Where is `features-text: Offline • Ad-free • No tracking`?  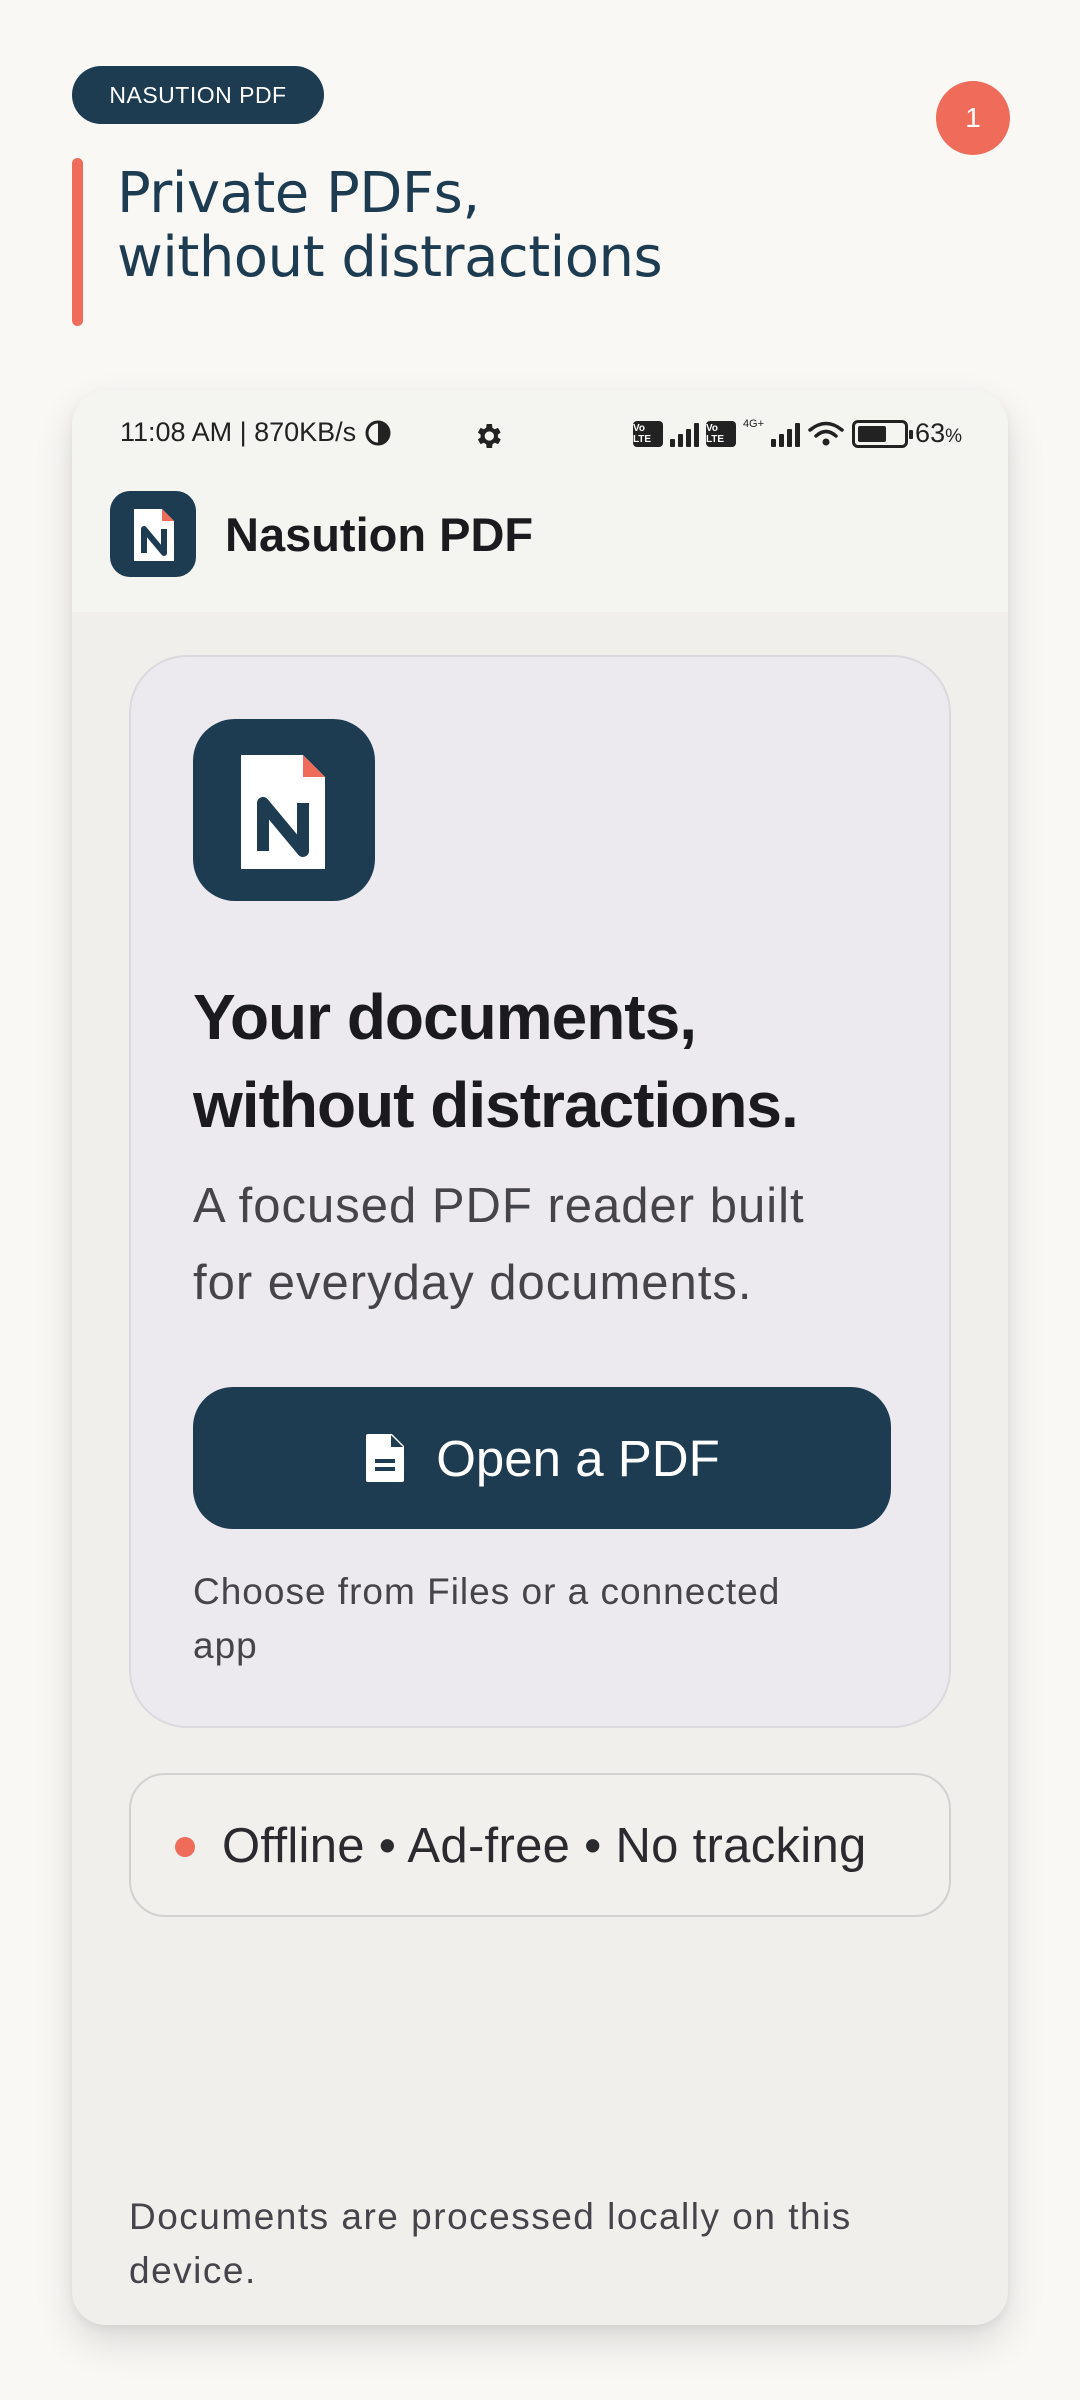
features-text: Offline • Ad-free • No tracking is located at coordinates (544, 1846).